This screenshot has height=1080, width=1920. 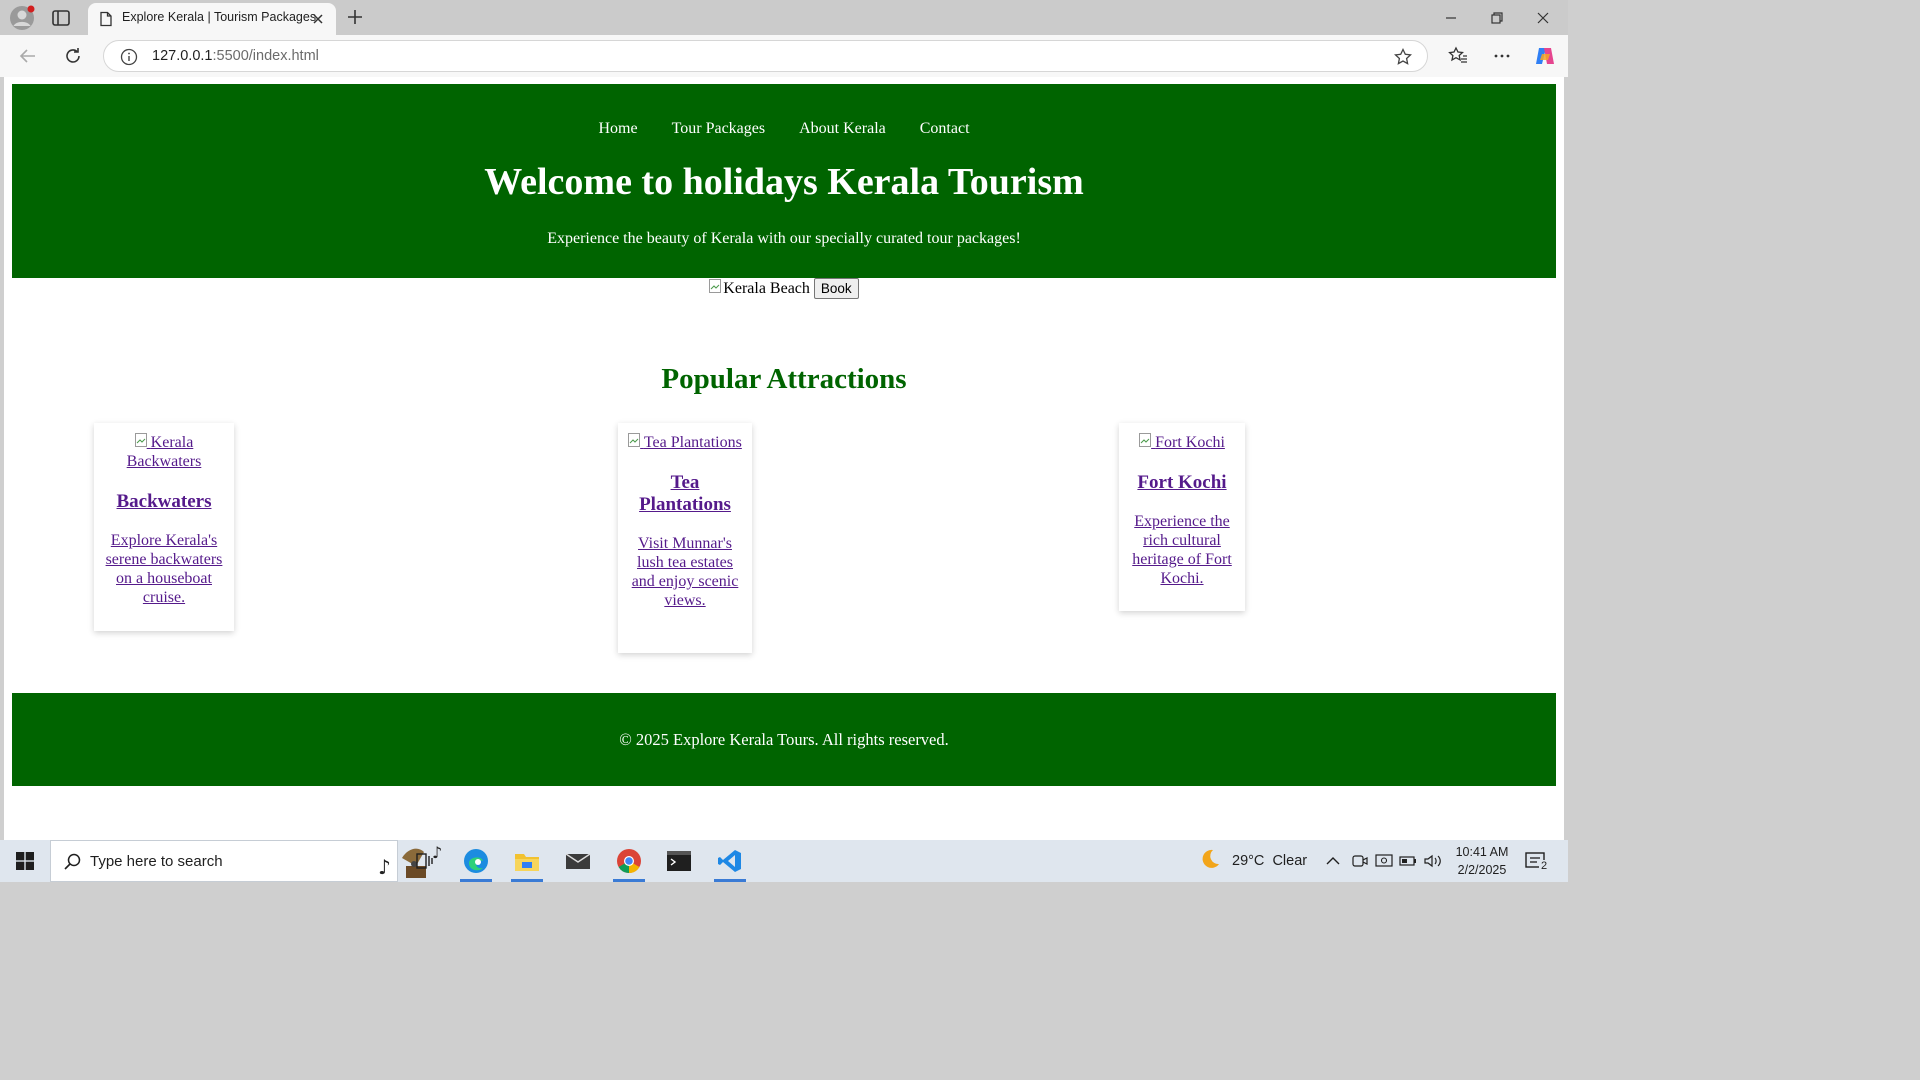 What do you see at coordinates (129, 57) in the screenshot?
I see `site-info-icon` at bounding box center [129, 57].